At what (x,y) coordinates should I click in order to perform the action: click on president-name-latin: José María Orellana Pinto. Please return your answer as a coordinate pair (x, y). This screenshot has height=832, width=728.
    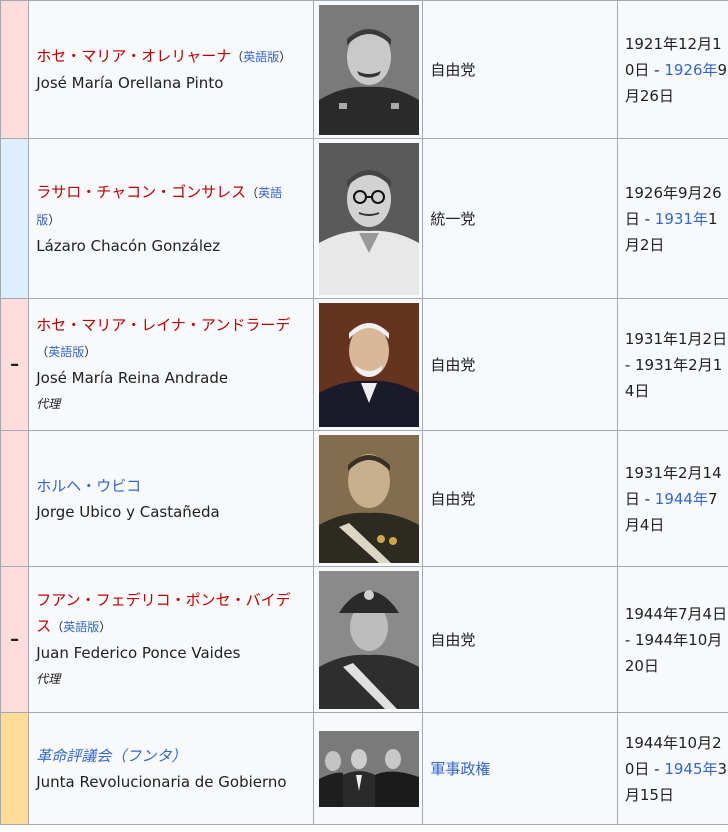
    Looking at the image, I should click on (130, 83).